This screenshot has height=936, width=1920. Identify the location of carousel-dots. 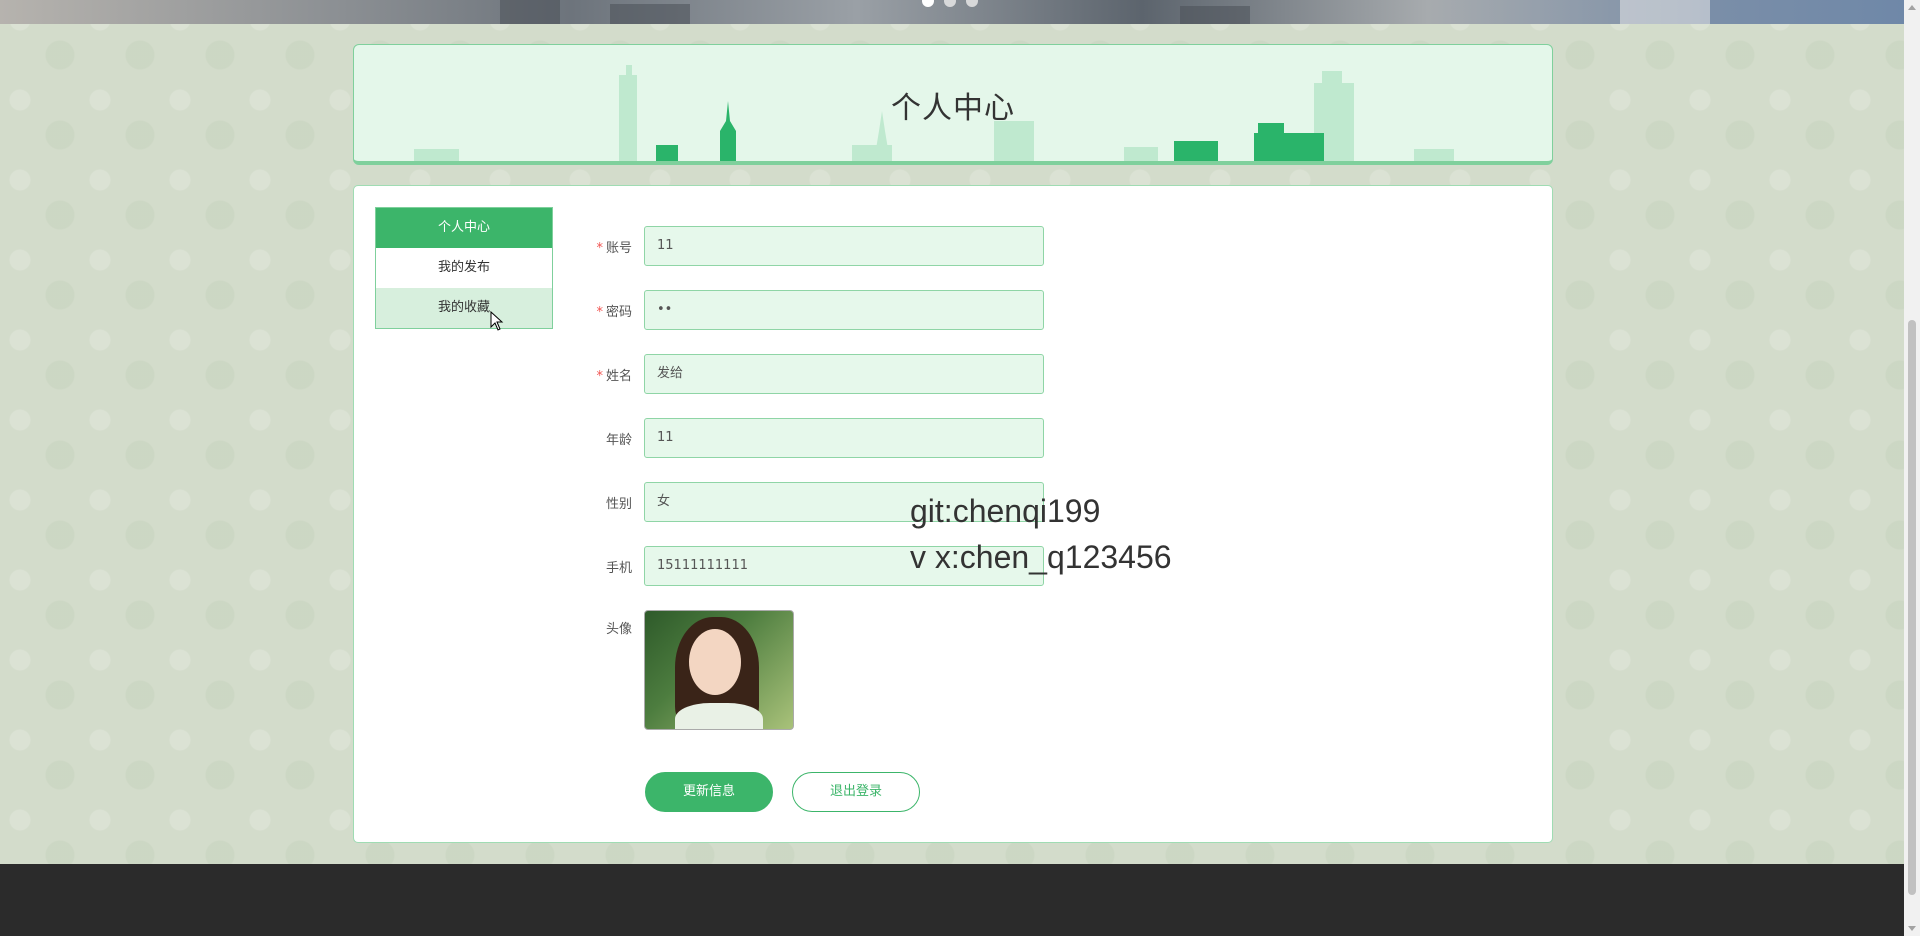
(950, 3).